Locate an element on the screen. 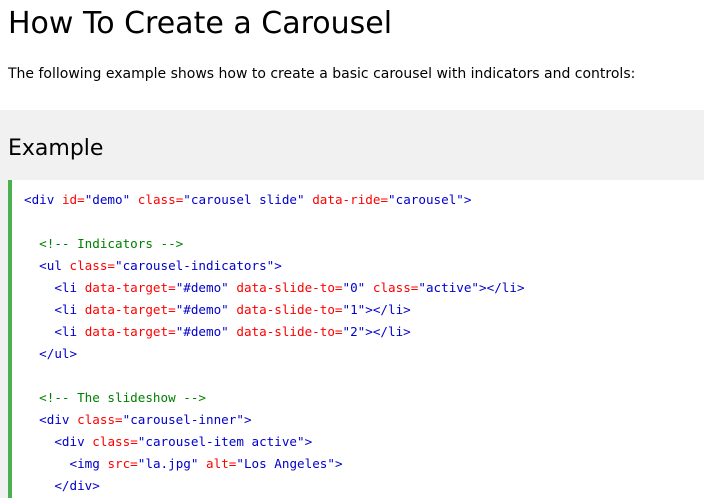 The image size is (704, 498). code-attribute-token: data-ride= is located at coordinates (350, 199).